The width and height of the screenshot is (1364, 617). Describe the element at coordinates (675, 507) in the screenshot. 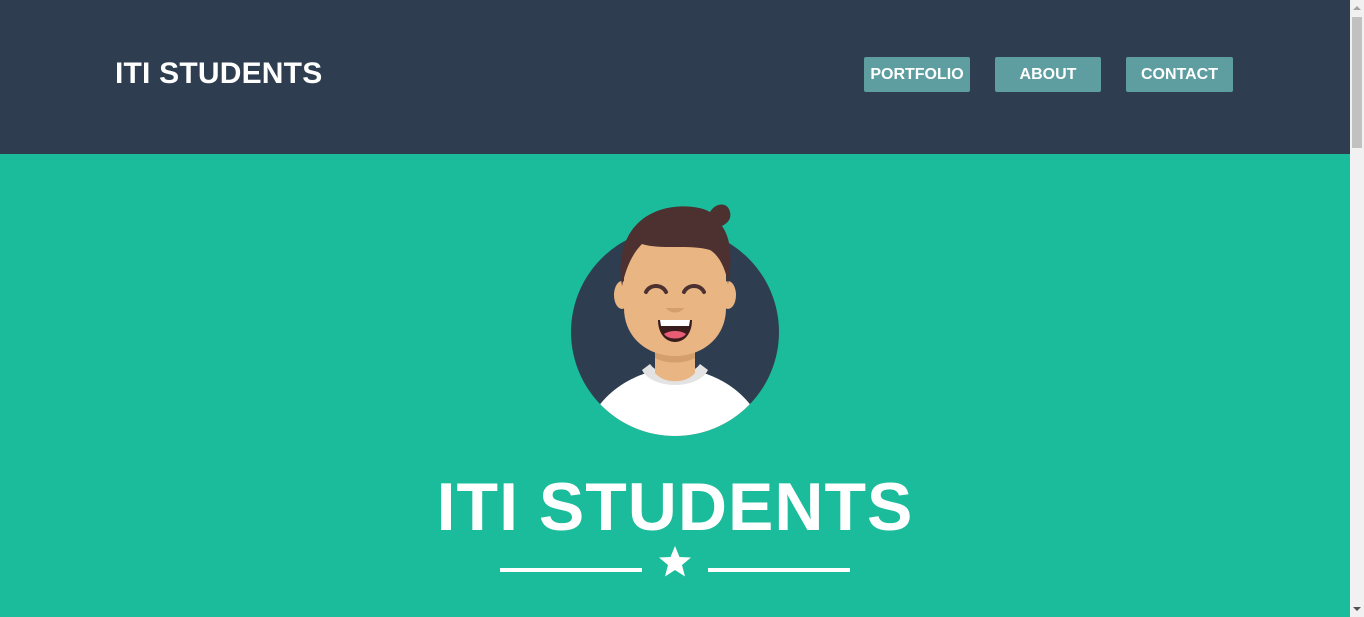

I see `hero-title: ITI STUDENTS` at that location.